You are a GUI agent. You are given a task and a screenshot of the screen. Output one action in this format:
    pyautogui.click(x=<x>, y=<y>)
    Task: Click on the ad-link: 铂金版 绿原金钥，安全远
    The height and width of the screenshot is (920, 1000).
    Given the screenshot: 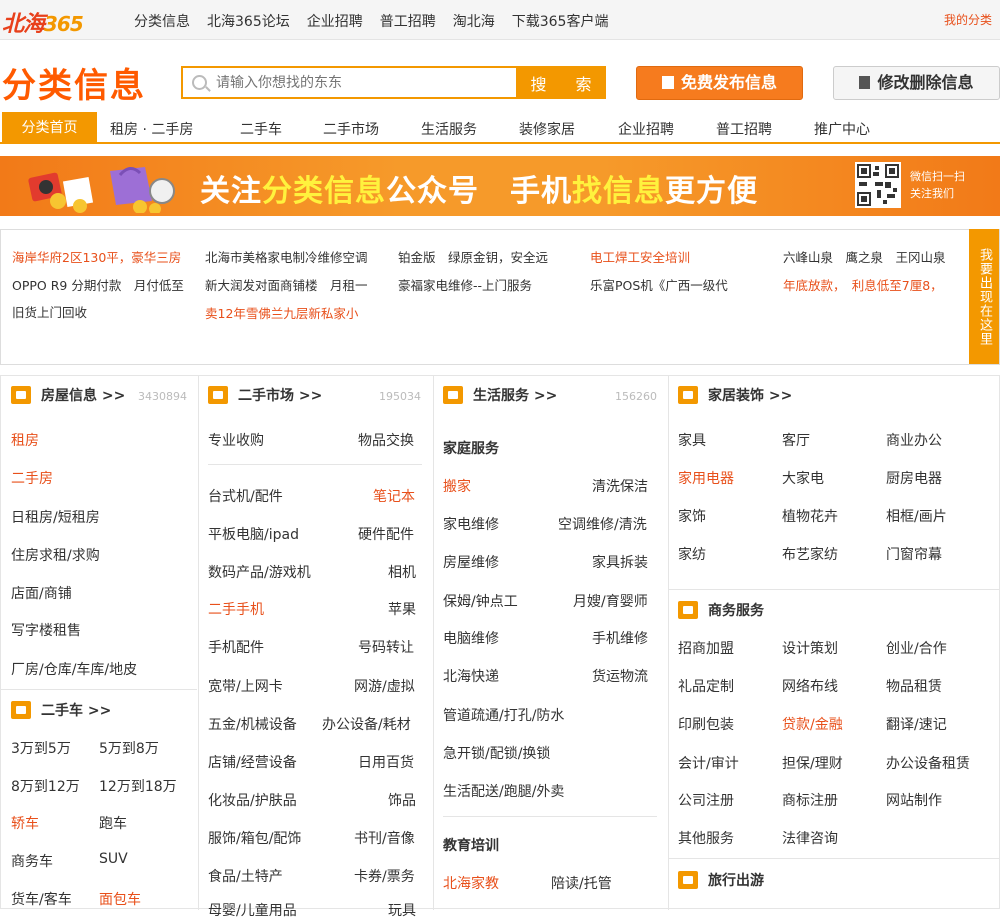 What is the action you would take?
    pyautogui.click(x=473, y=256)
    